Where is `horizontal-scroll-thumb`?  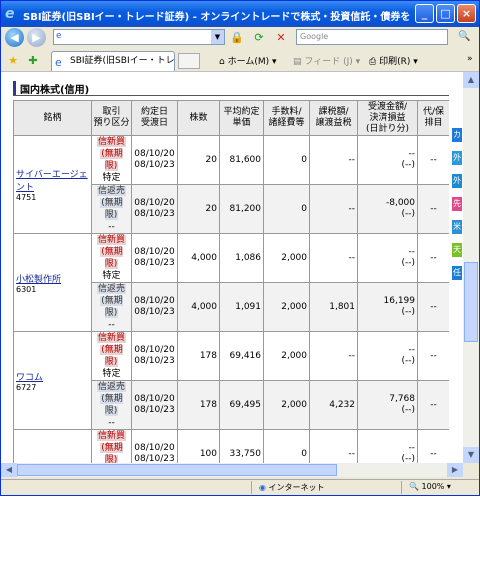
horizontal-scroll-thumb is located at coordinates (177, 470).